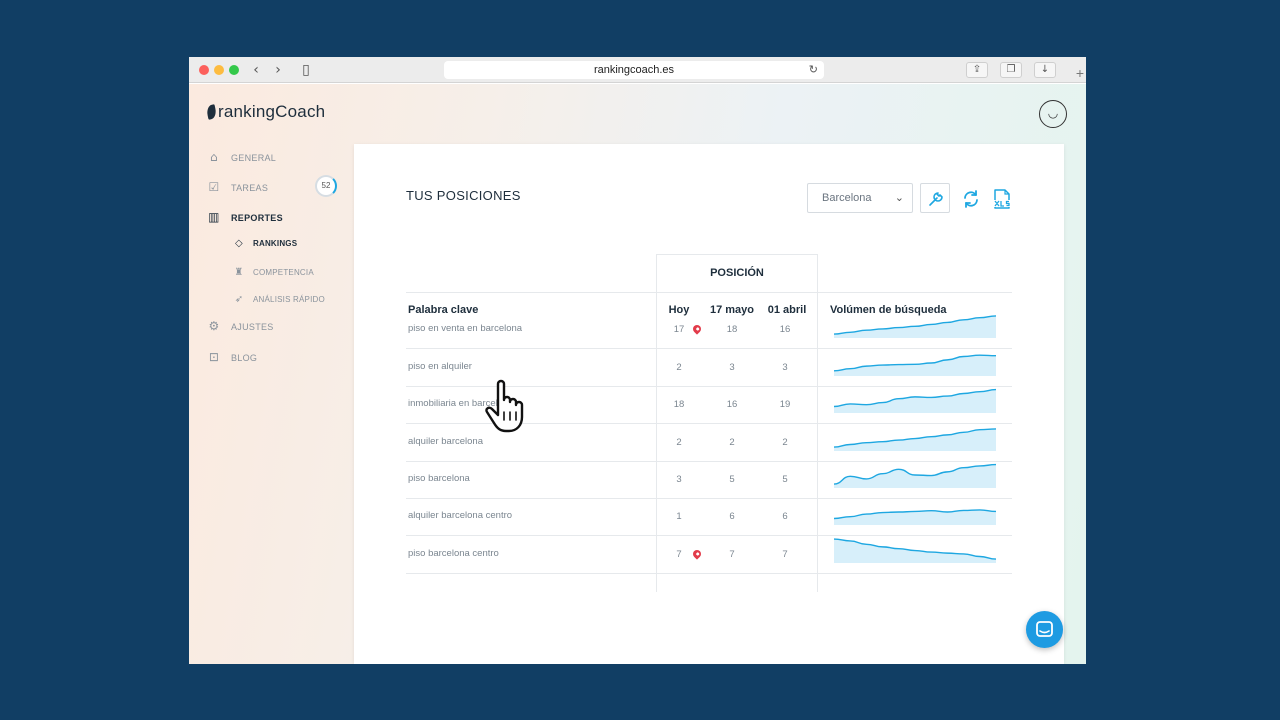 This screenshot has height=720, width=1280. What do you see at coordinates (679, 310) in the screenshot?
I see `column-header-today: Hoy` at bounding box center [679, 310].